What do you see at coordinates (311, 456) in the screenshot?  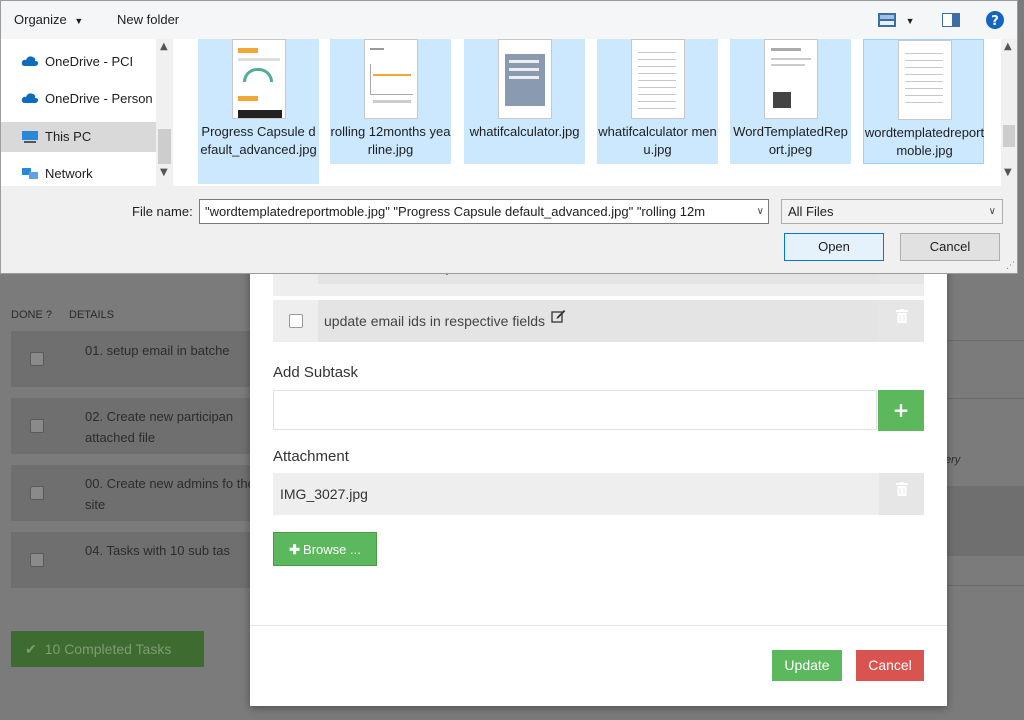 I see `attachment-heading: Attachment` at bounding box center [311, 456].